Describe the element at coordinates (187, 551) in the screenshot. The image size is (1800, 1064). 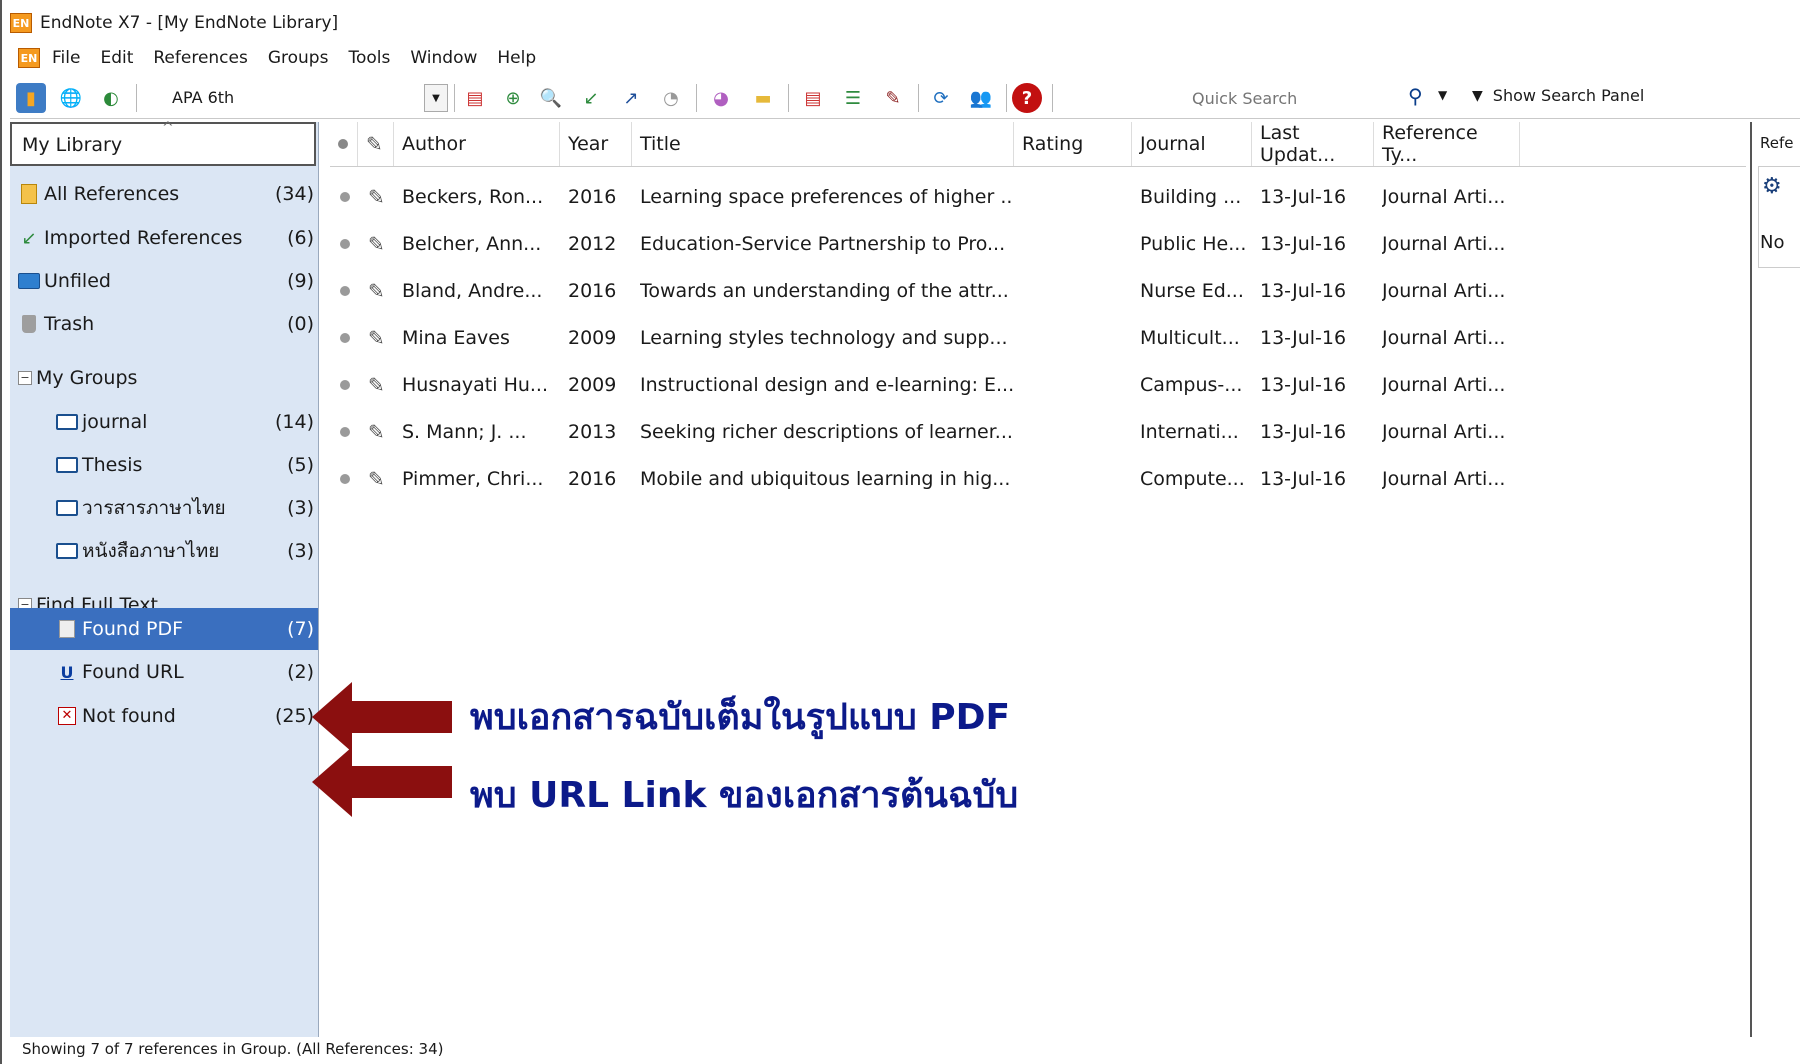
I see `group-thai-books: หนังสือภาษาไทย (3)` at that location.